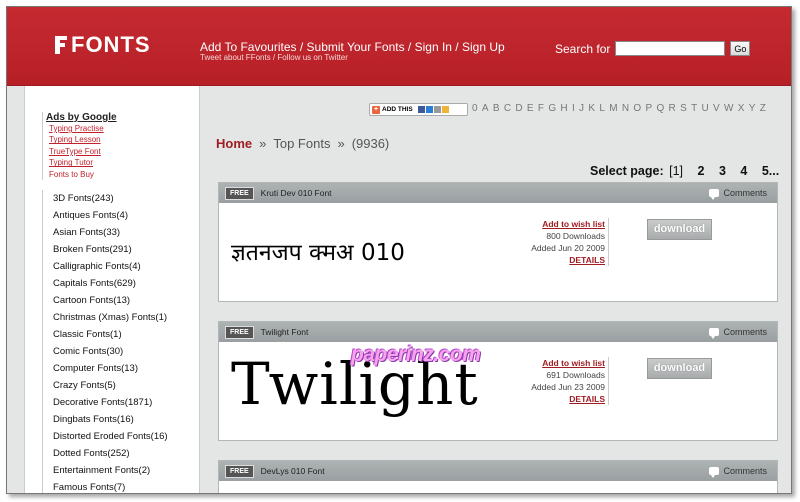 The image size is (800, 502). I want to click on alphabet-link: N, so click(626, 108).